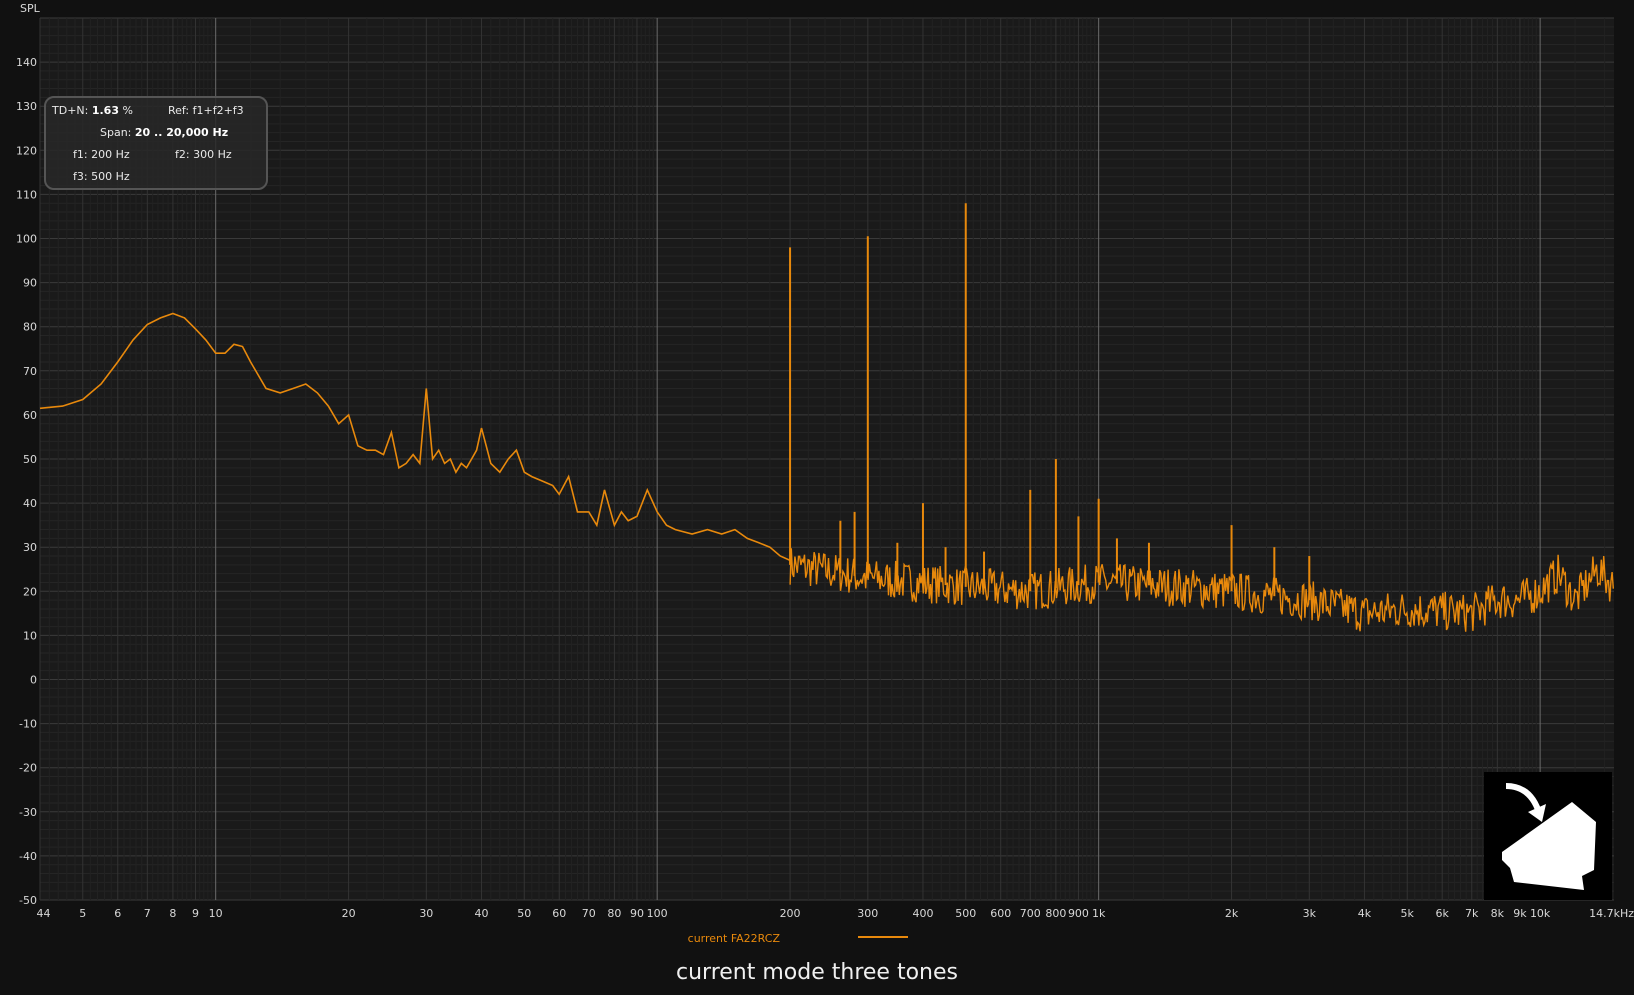 The image size is (1634, 995). I want to click on x-tick-label: 10, so click(216, 913).